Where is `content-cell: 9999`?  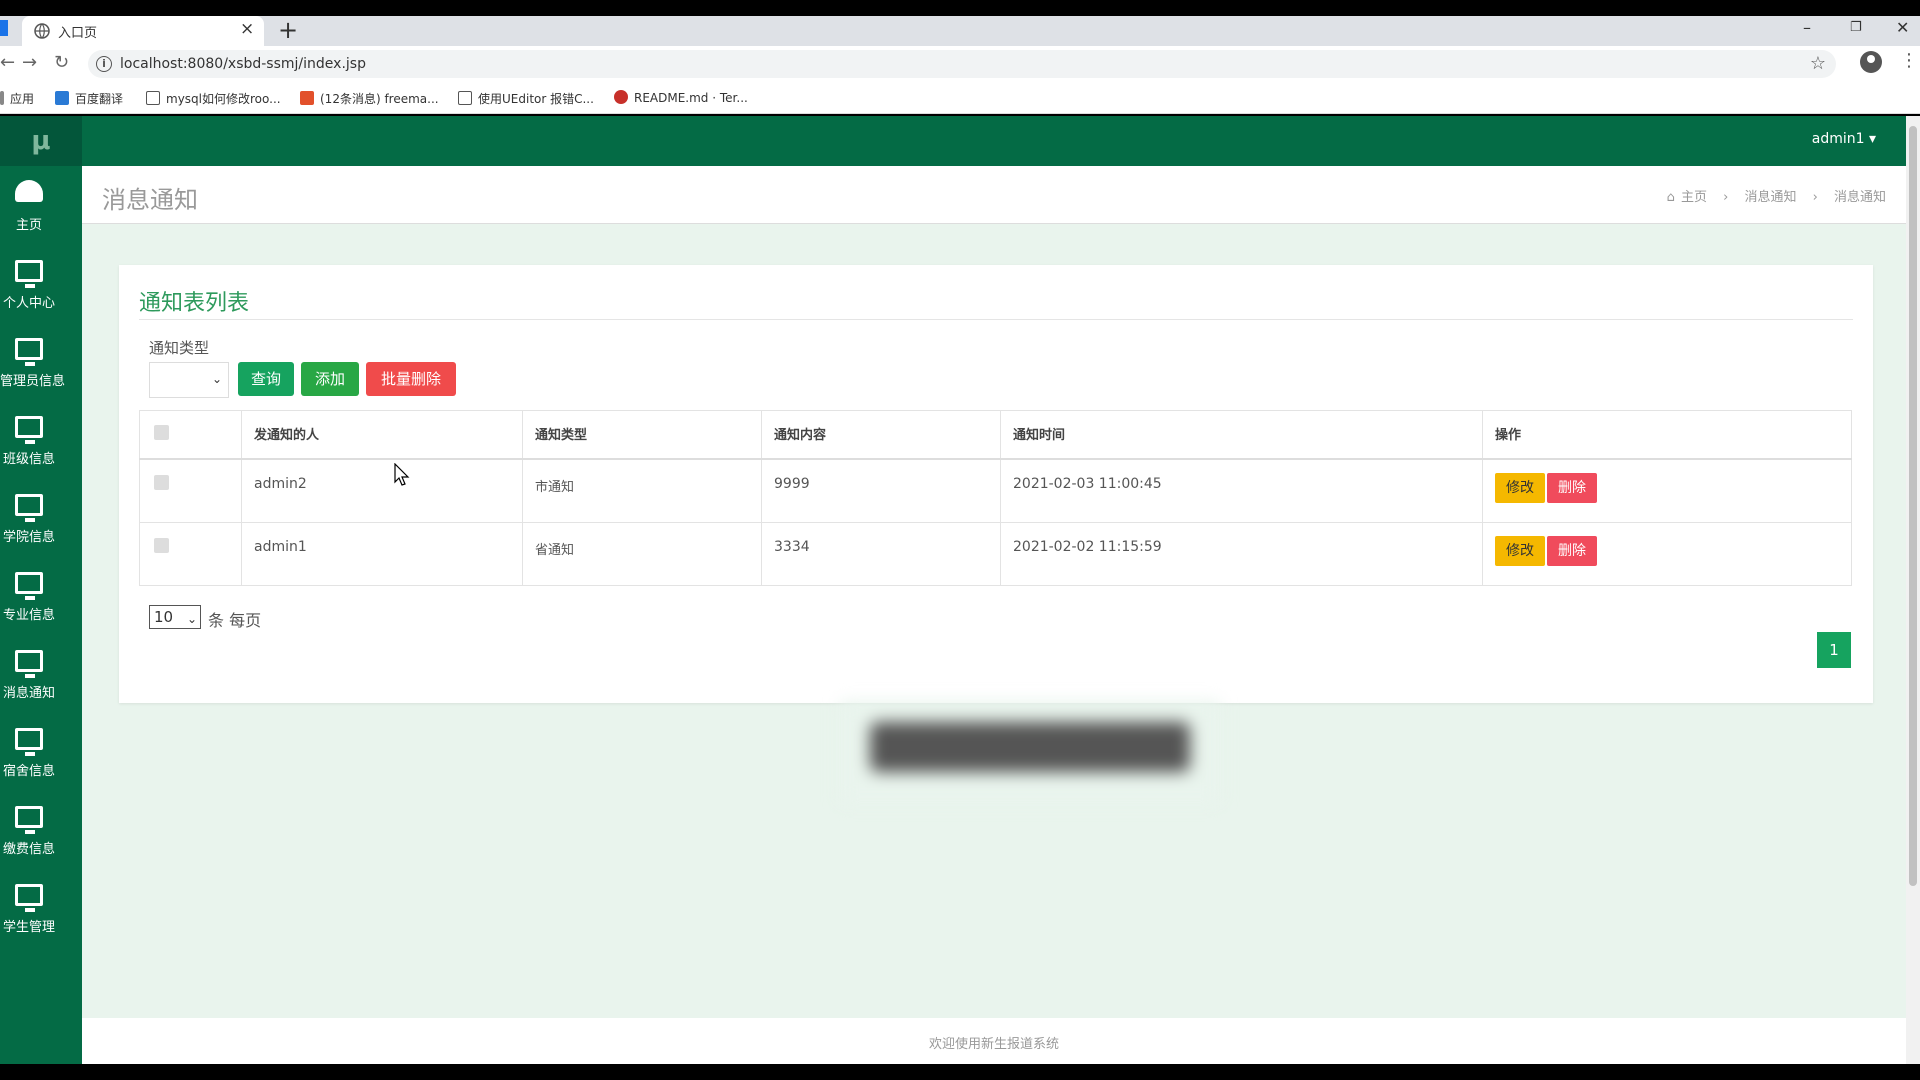 content-cell: 9999 is located at coordinates (880, 491).